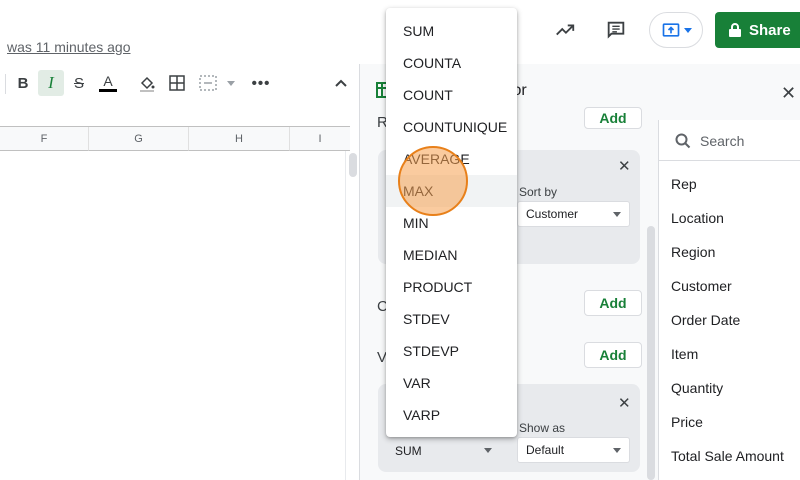  I want to click on field-item: Region, so click(693, 252).